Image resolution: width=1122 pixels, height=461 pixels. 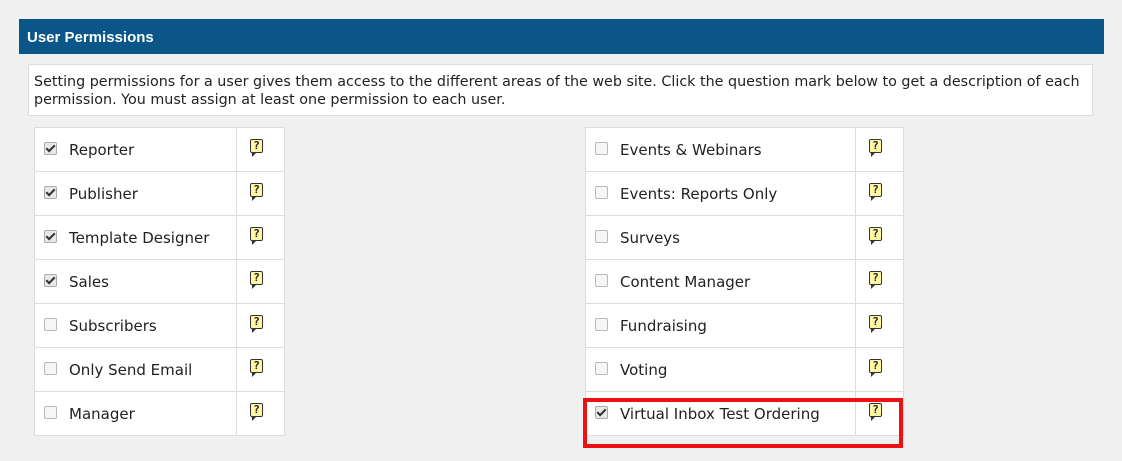 What do you see at coordinates (135, 413) in the screenshot?
I see `permission-cell: Manager` at bounding box center [135, 413].